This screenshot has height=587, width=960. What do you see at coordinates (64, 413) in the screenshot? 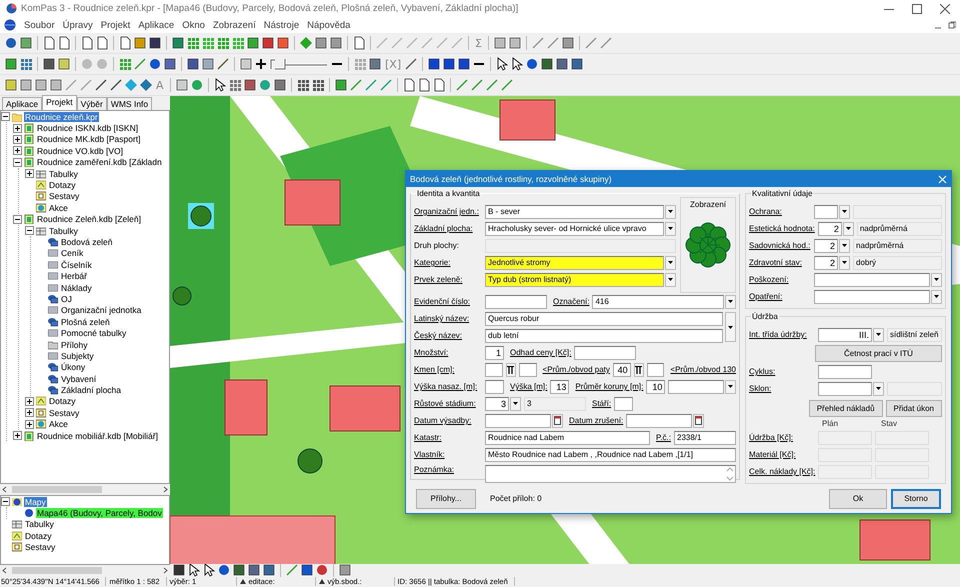
I see `tree-item: Sestavy` at bounding box center [64, 413].